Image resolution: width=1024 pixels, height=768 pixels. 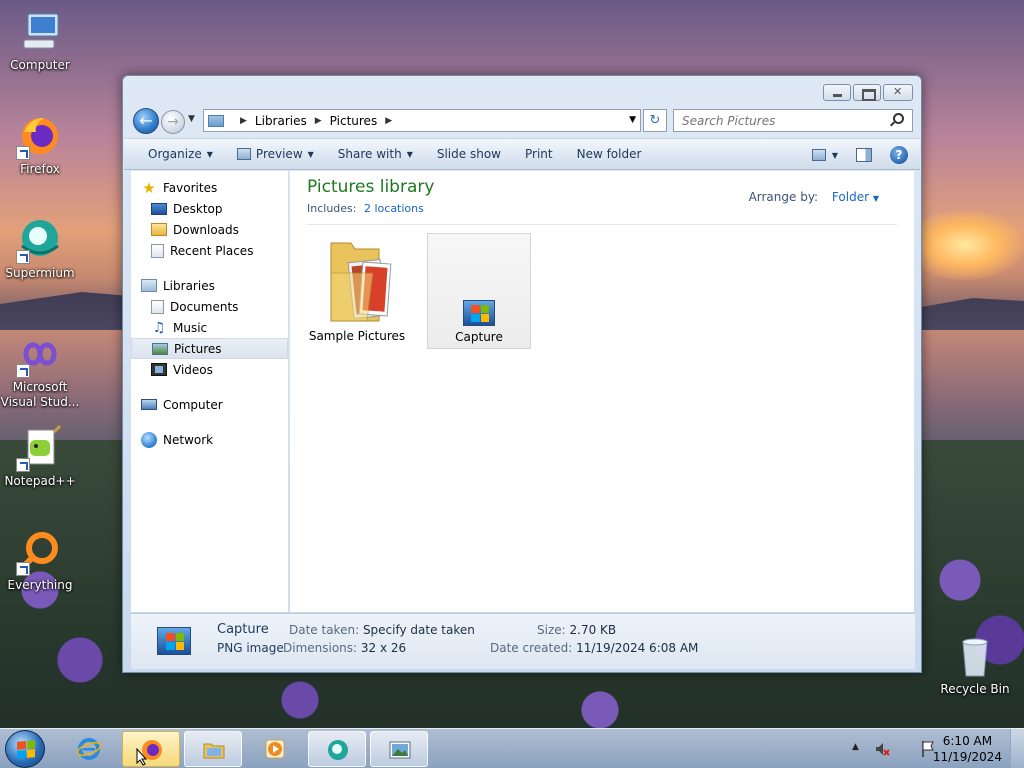 I want to click on library-title: Pictures library, so click(x=371, y=187).